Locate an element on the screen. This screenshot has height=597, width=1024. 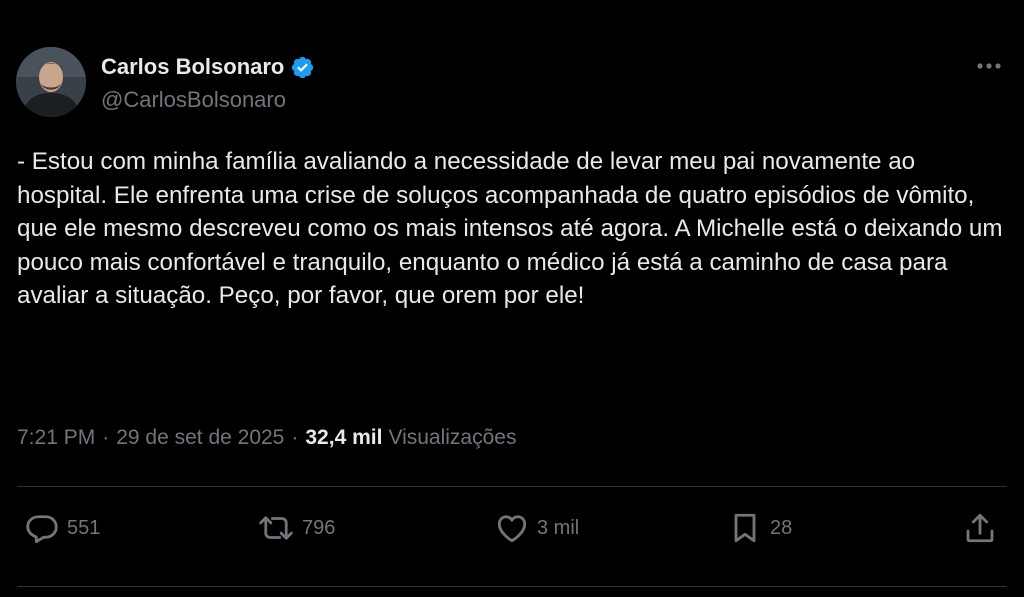
like-count: 3 mil is located at coordinates (558, 527).